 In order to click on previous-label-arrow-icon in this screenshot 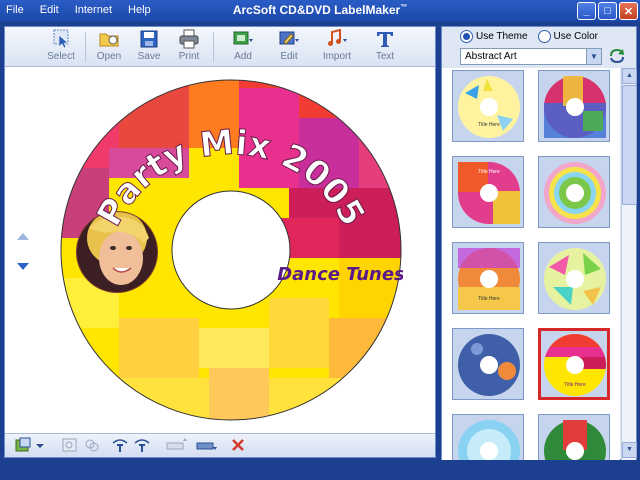, I will do `click(23, 236)`.